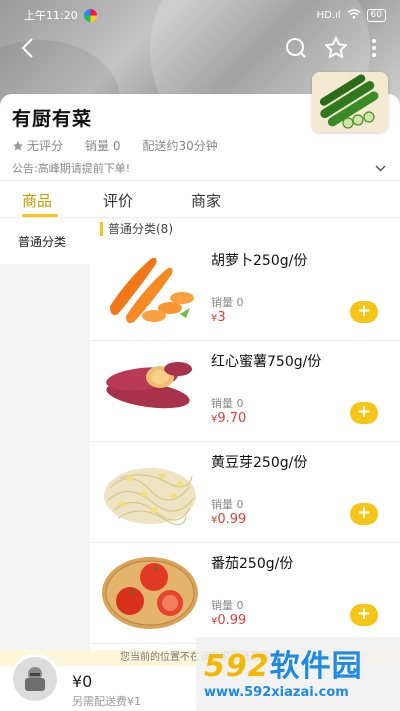  I want to click on store-rating: 无评分, so click(37, 145).